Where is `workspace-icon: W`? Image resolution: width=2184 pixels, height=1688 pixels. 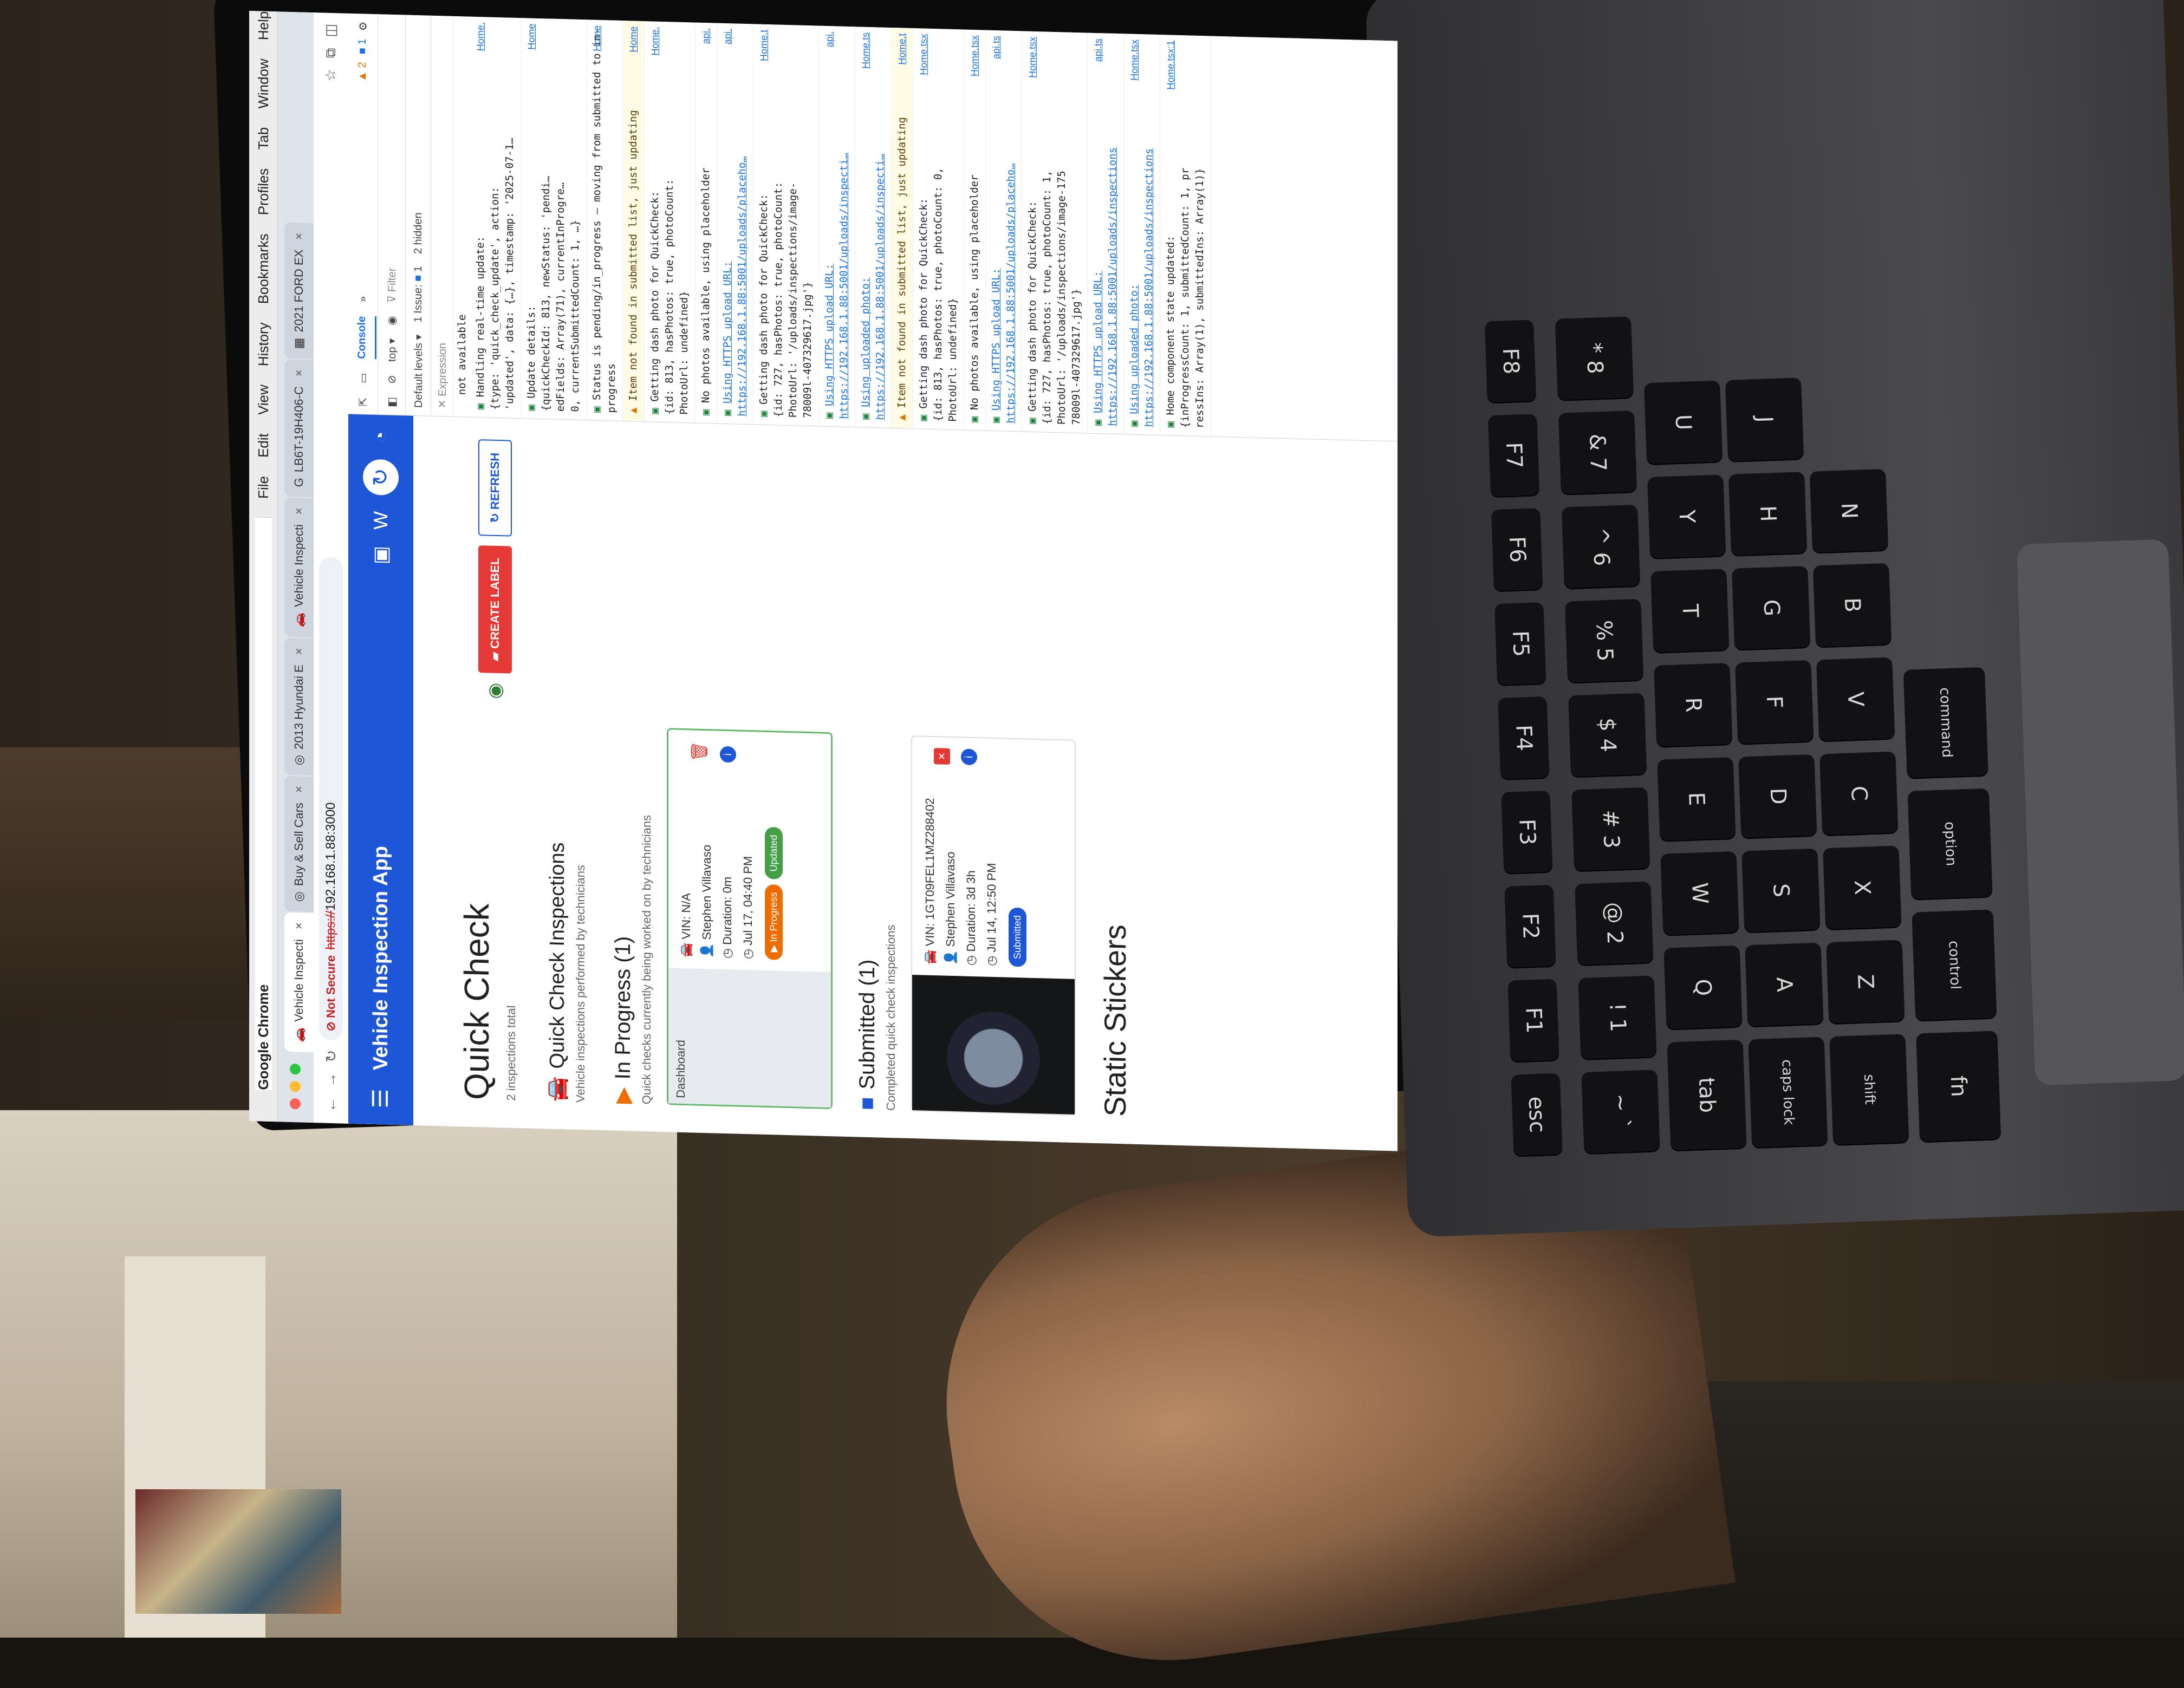 workspace-icon: W is located at coordinates (380, 520).